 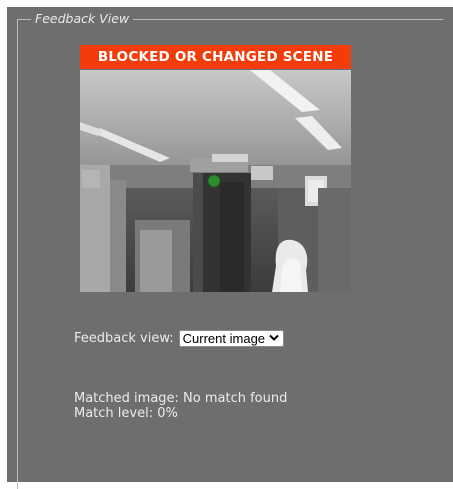 What do you see at coordinates (274, 338) in the screenshot?
I see `chevron-down-icon` at bounding box center [274, 338].